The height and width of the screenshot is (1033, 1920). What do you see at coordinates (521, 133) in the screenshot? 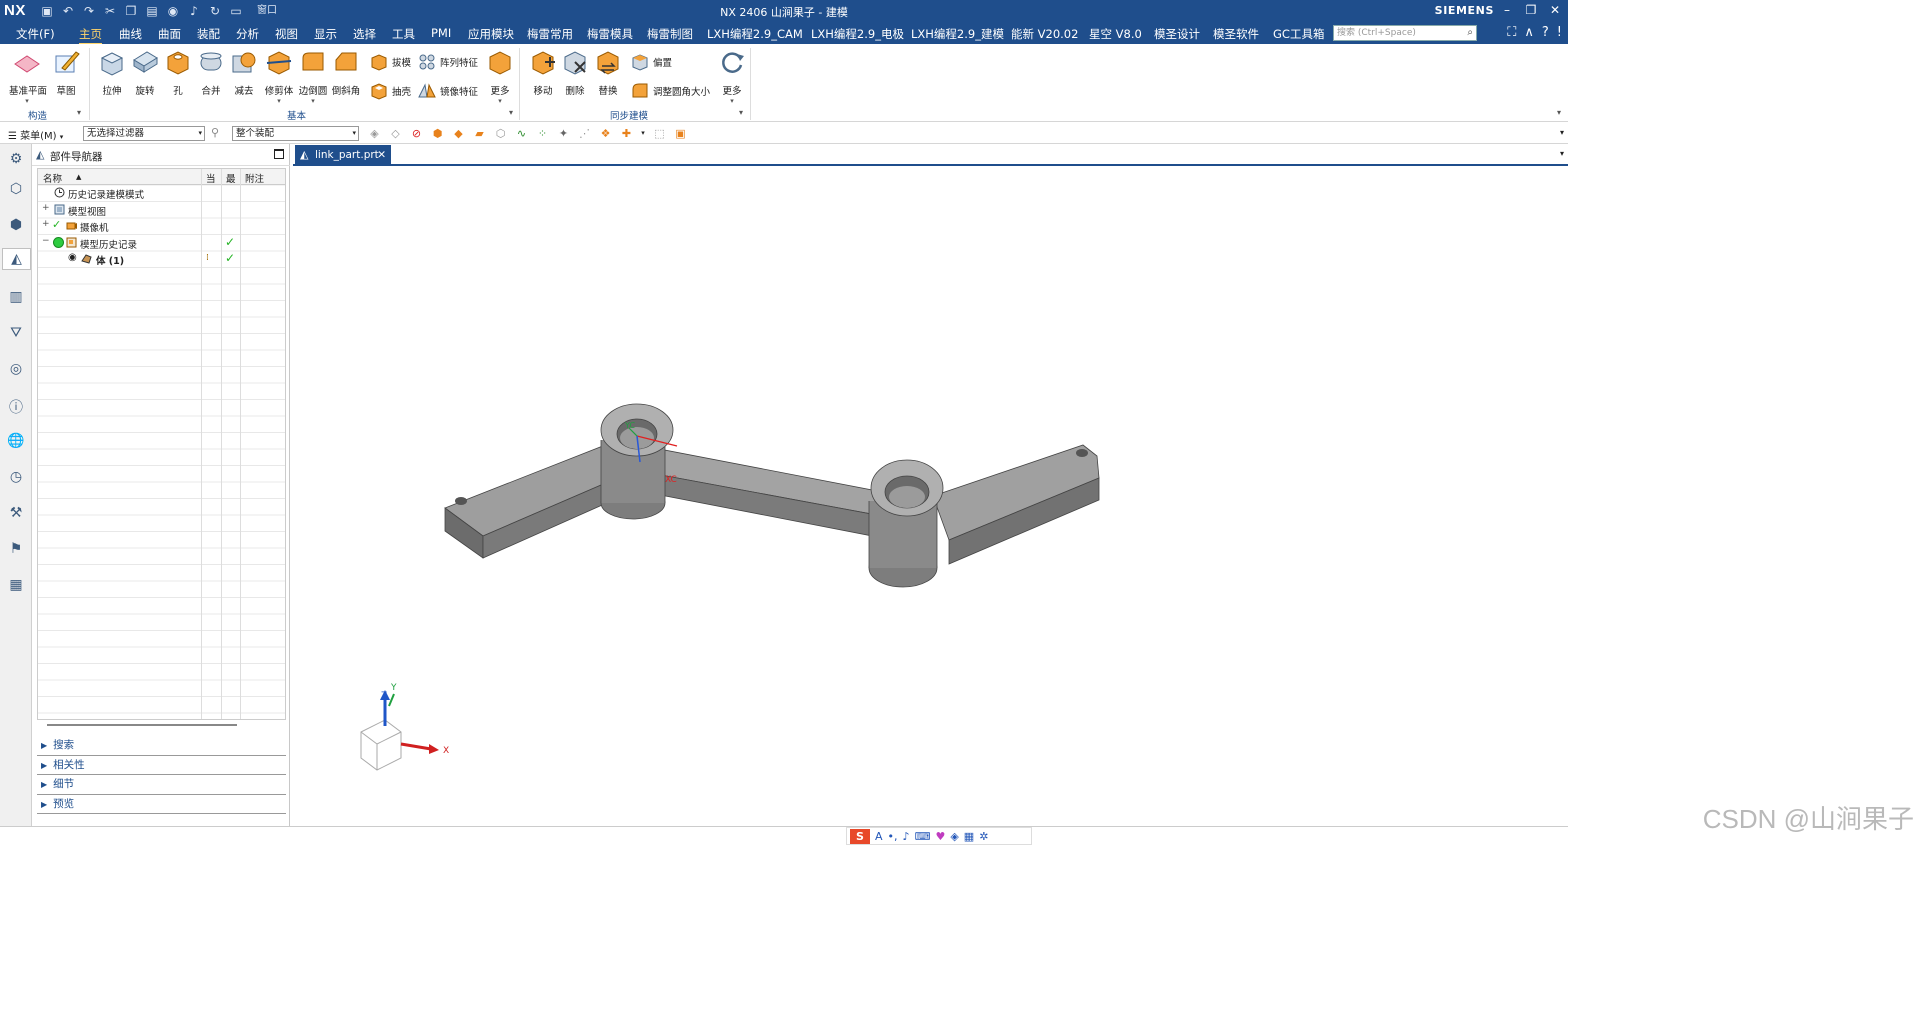
I see `curve-icon: ∿` at bounding box center [521, 133].